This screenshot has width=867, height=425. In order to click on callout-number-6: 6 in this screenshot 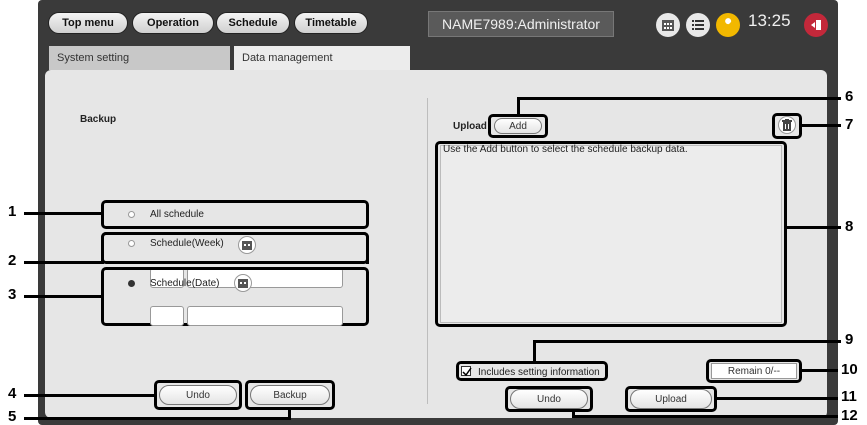, I will do `click(849, 96)`.